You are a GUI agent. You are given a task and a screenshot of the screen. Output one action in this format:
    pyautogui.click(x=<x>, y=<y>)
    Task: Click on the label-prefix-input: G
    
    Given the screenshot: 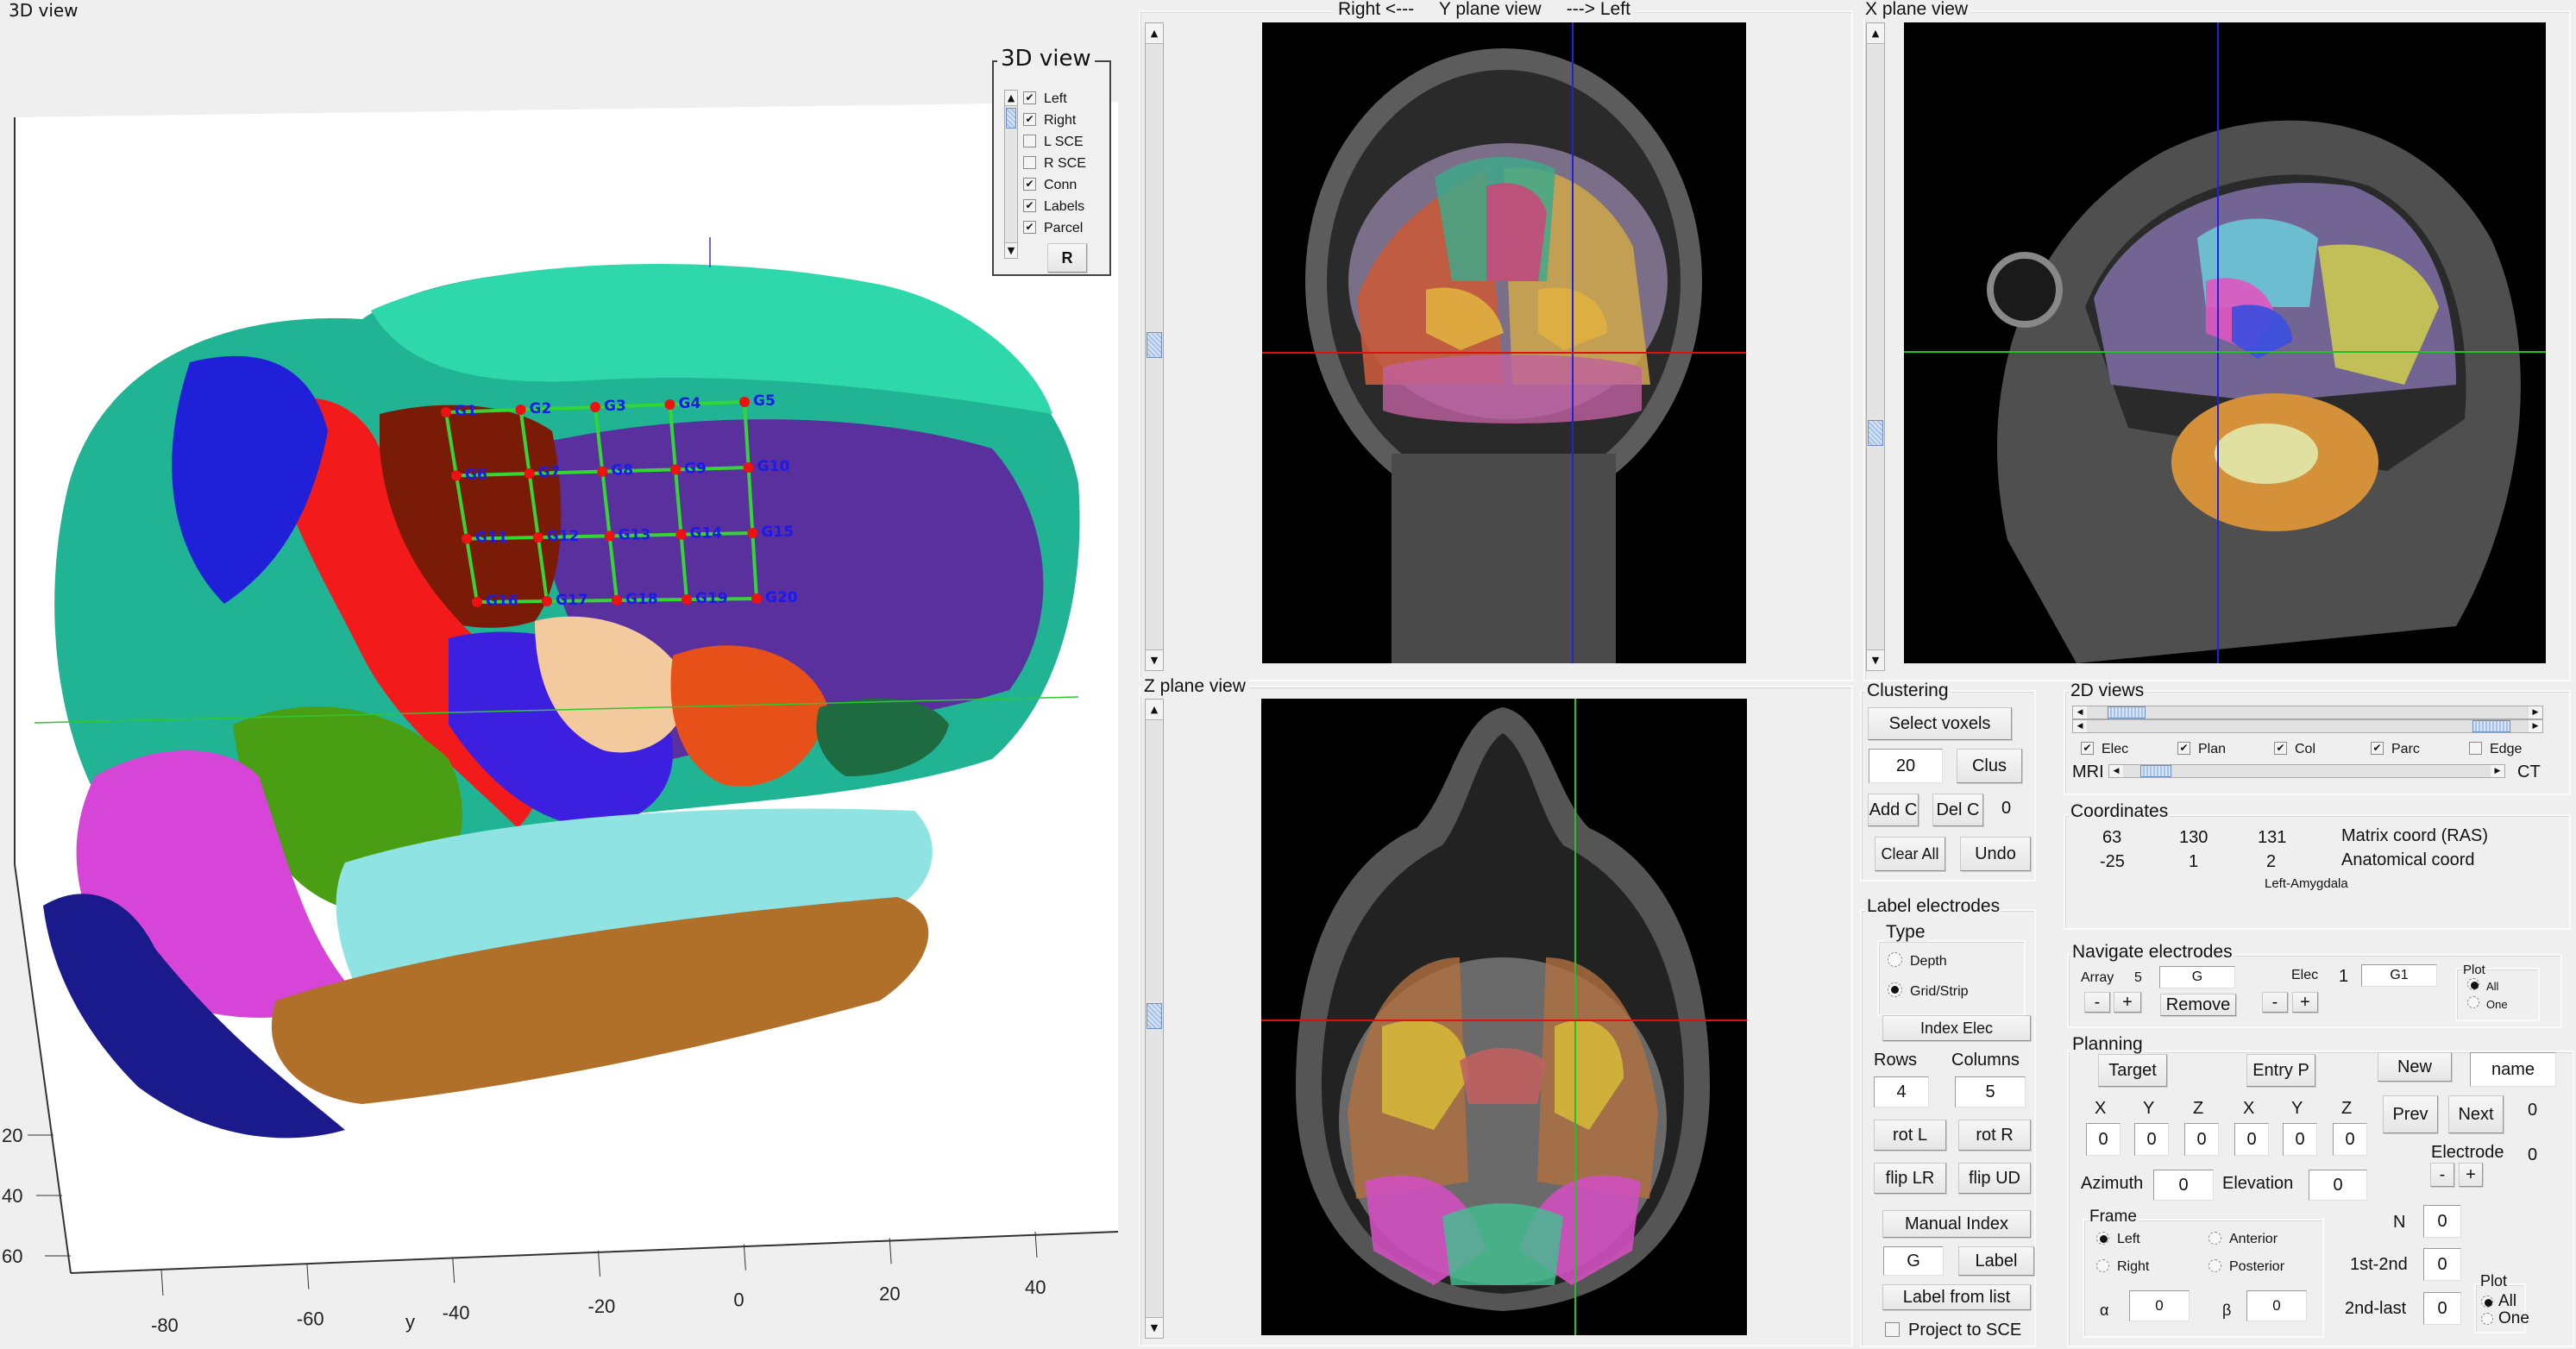 What is the action you would take?
    pyautogui.click(x=1913, y=1261)
    